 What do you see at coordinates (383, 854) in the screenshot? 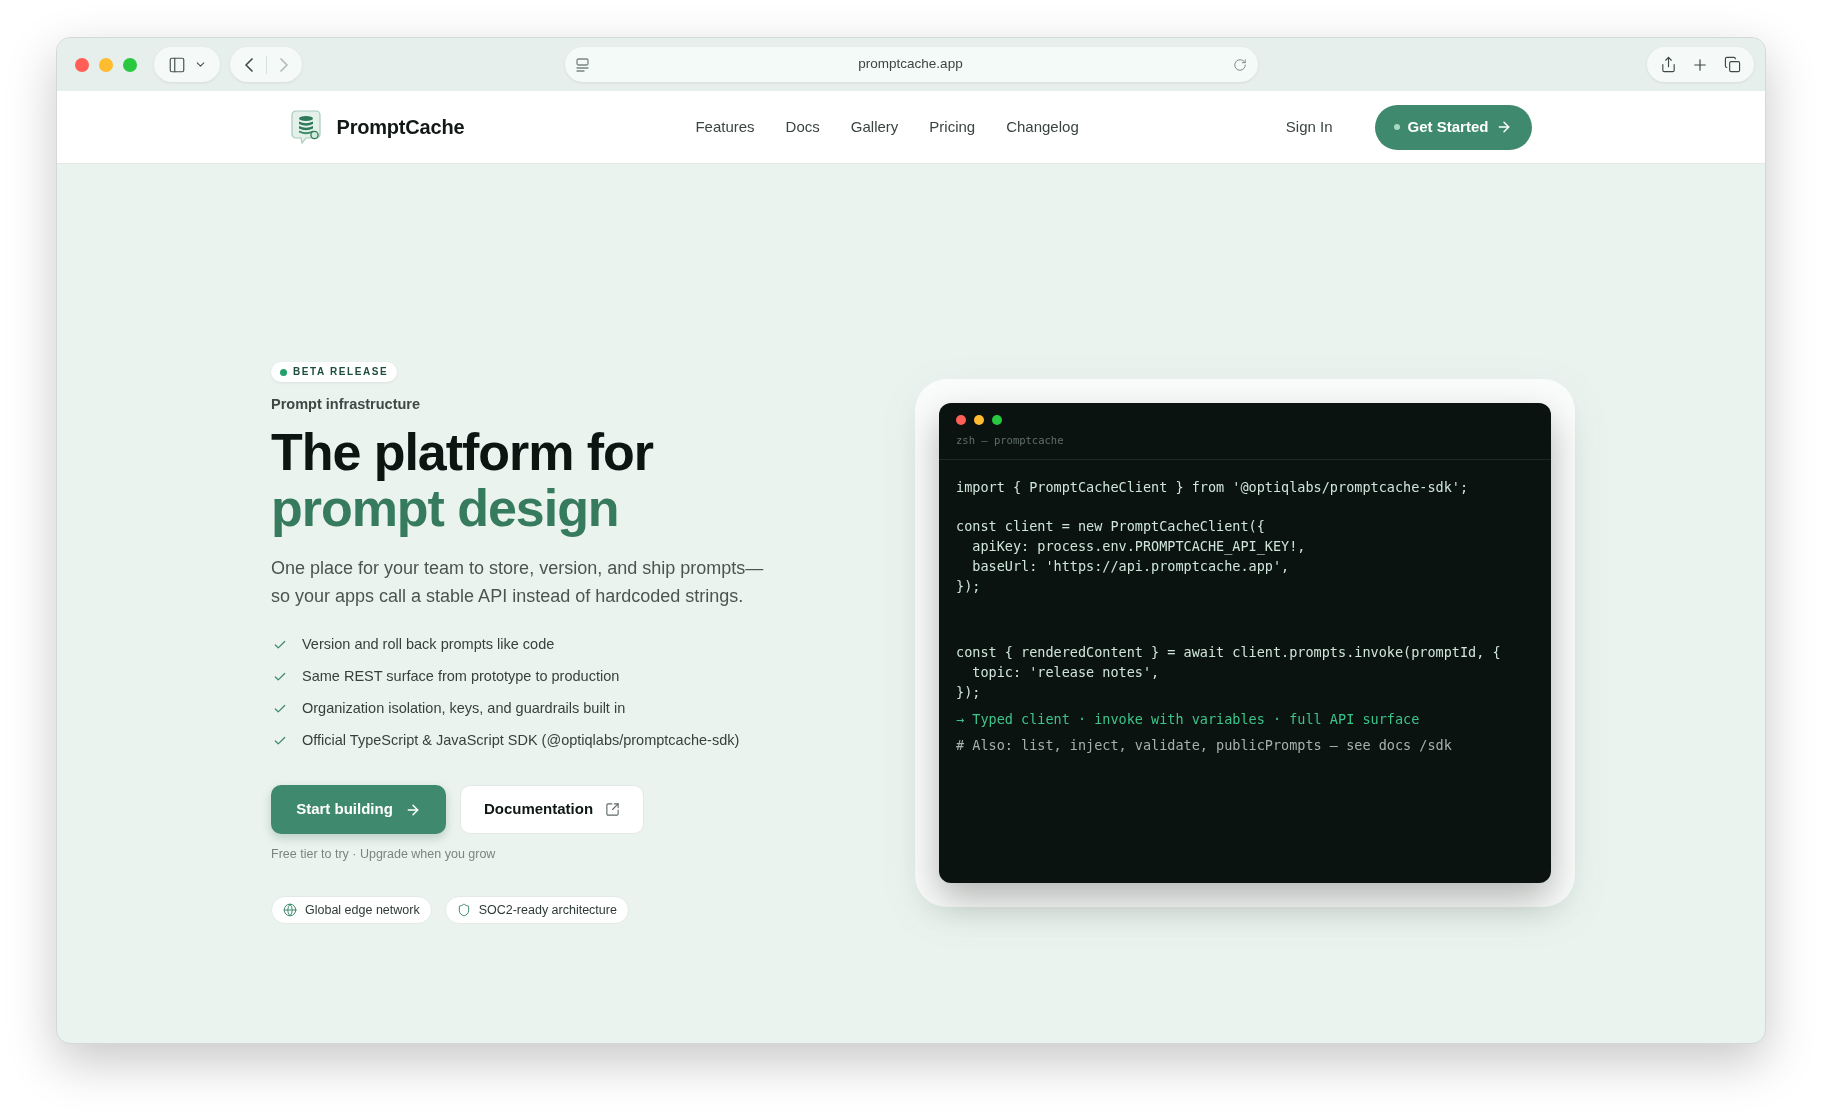
I see `pricing-note: Free tier to try · Upgrade when you grow` at bounding box center [383, 854].